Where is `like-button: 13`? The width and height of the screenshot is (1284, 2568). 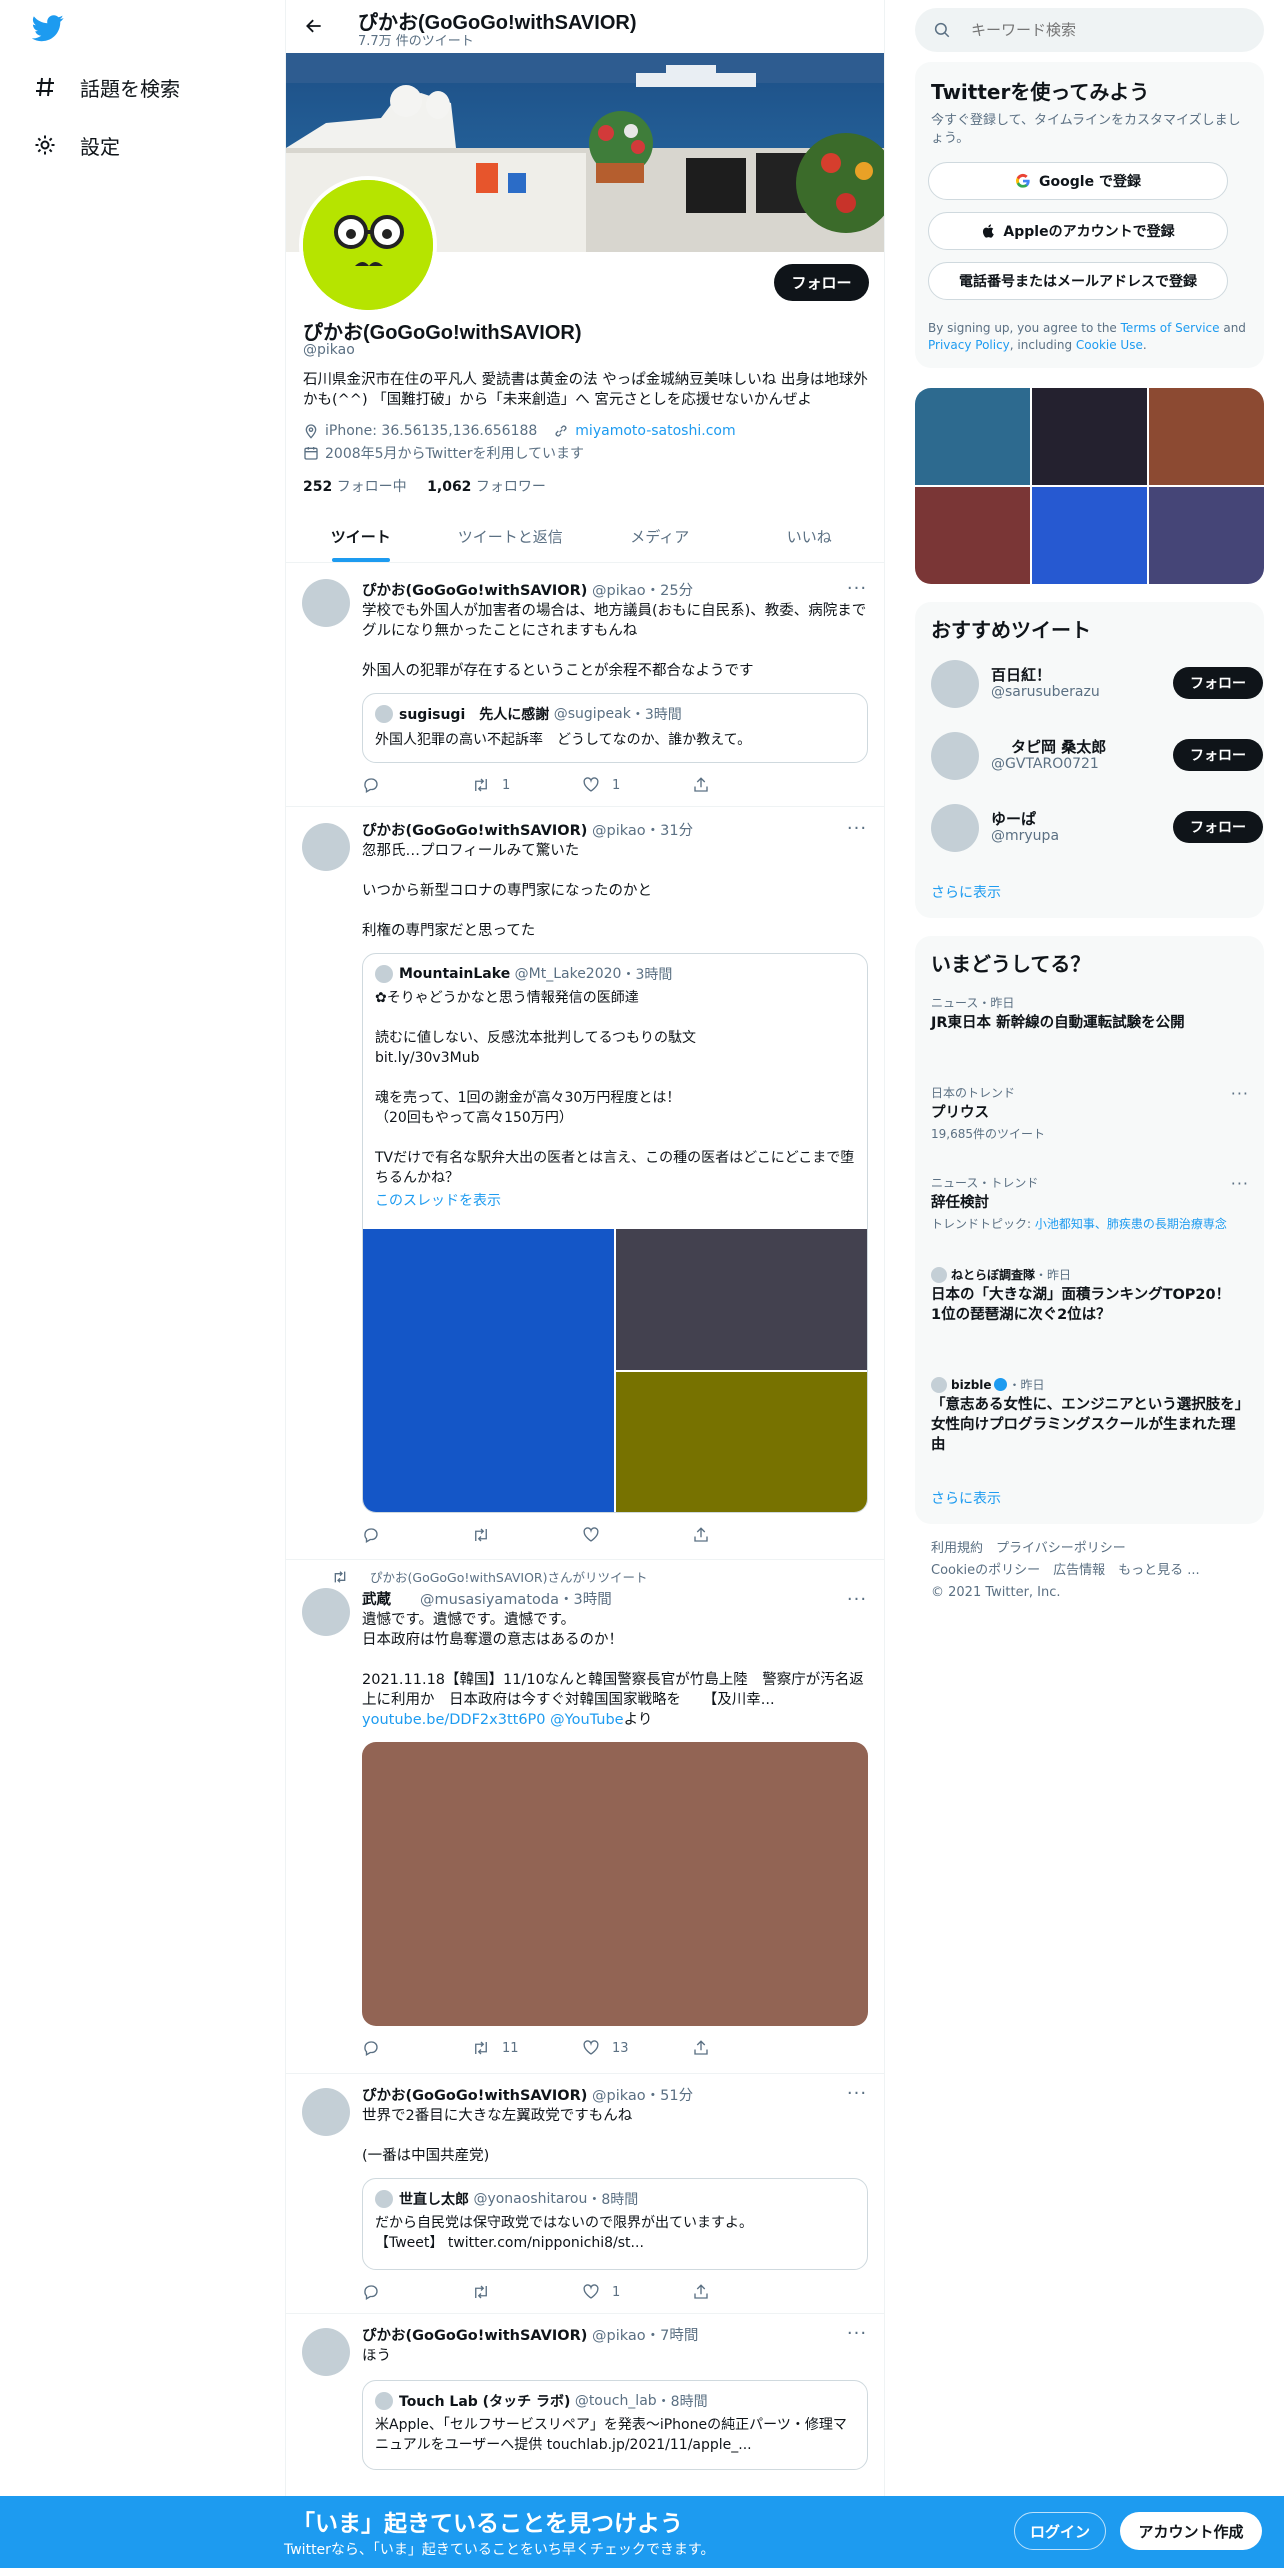
like-button: 13 is located at coordinates (637, 2048).